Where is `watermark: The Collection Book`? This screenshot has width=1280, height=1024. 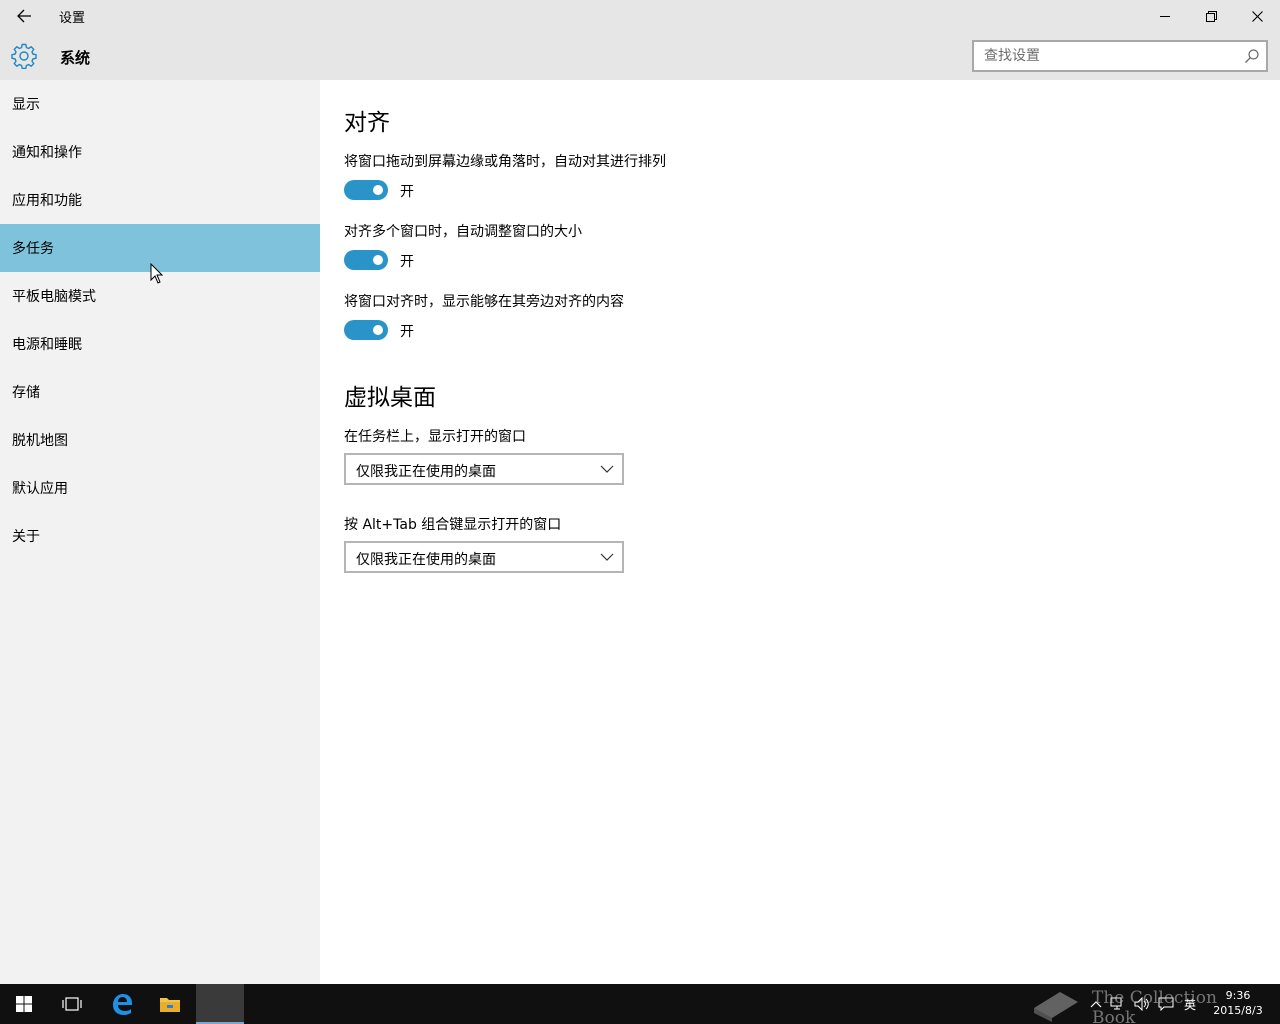
watermark: The Collection Book is located at coordinates (1145, 1005).